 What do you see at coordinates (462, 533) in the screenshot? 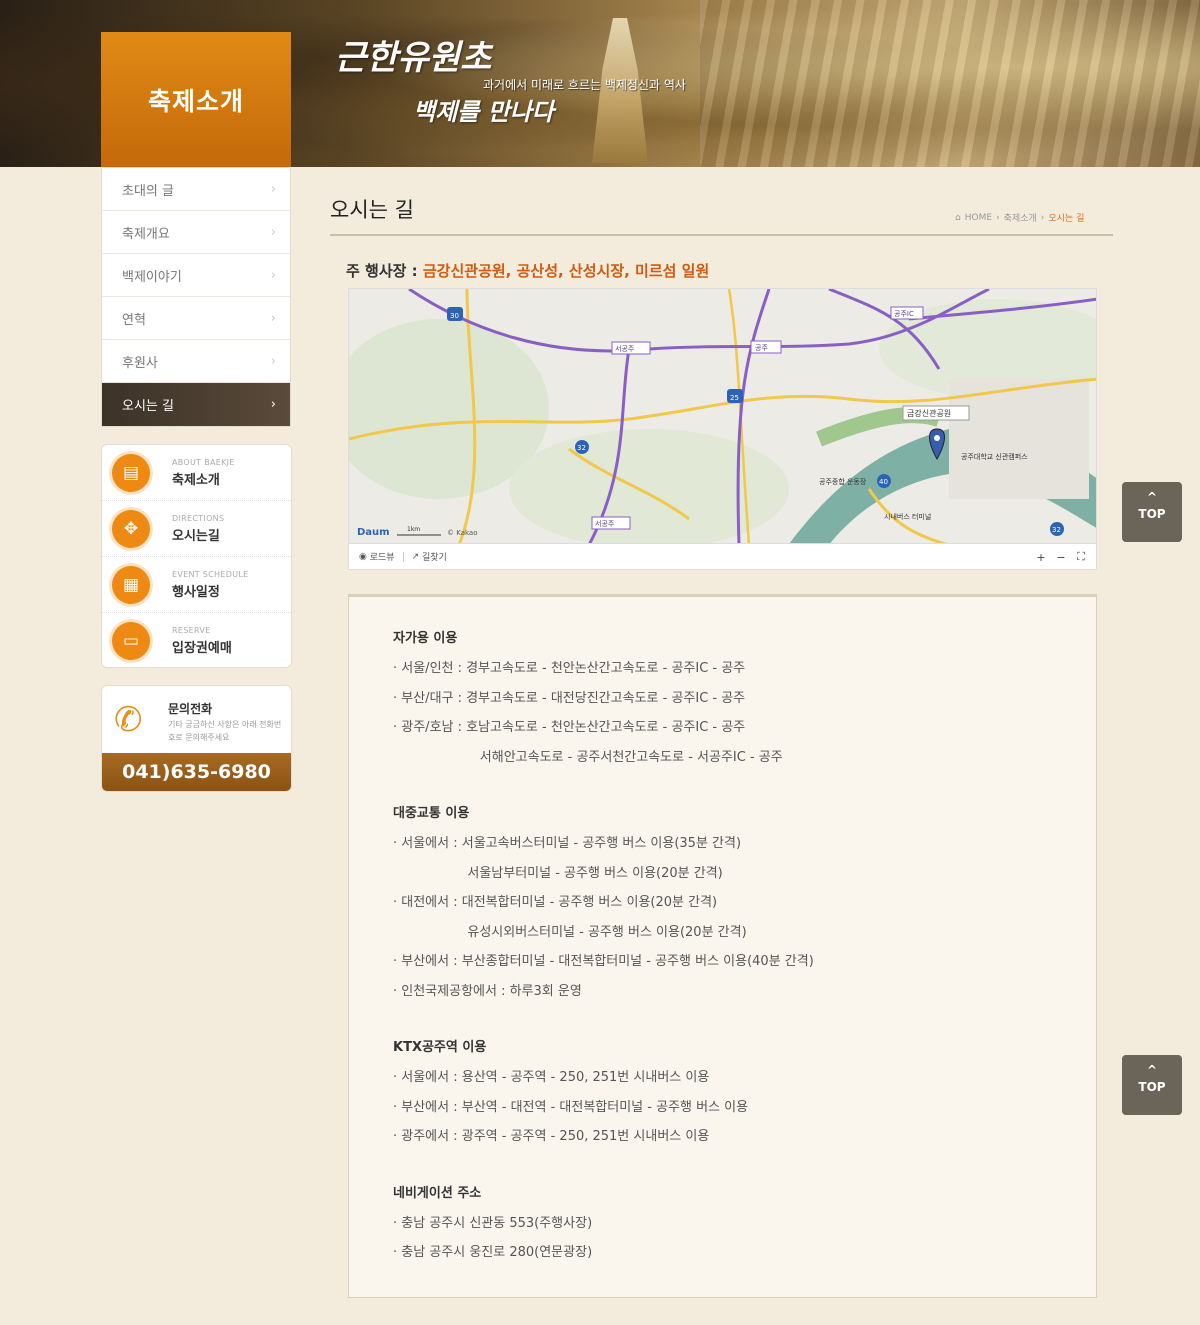
I see `map-copyright: © Kakao` at bounding box center [462, 533].